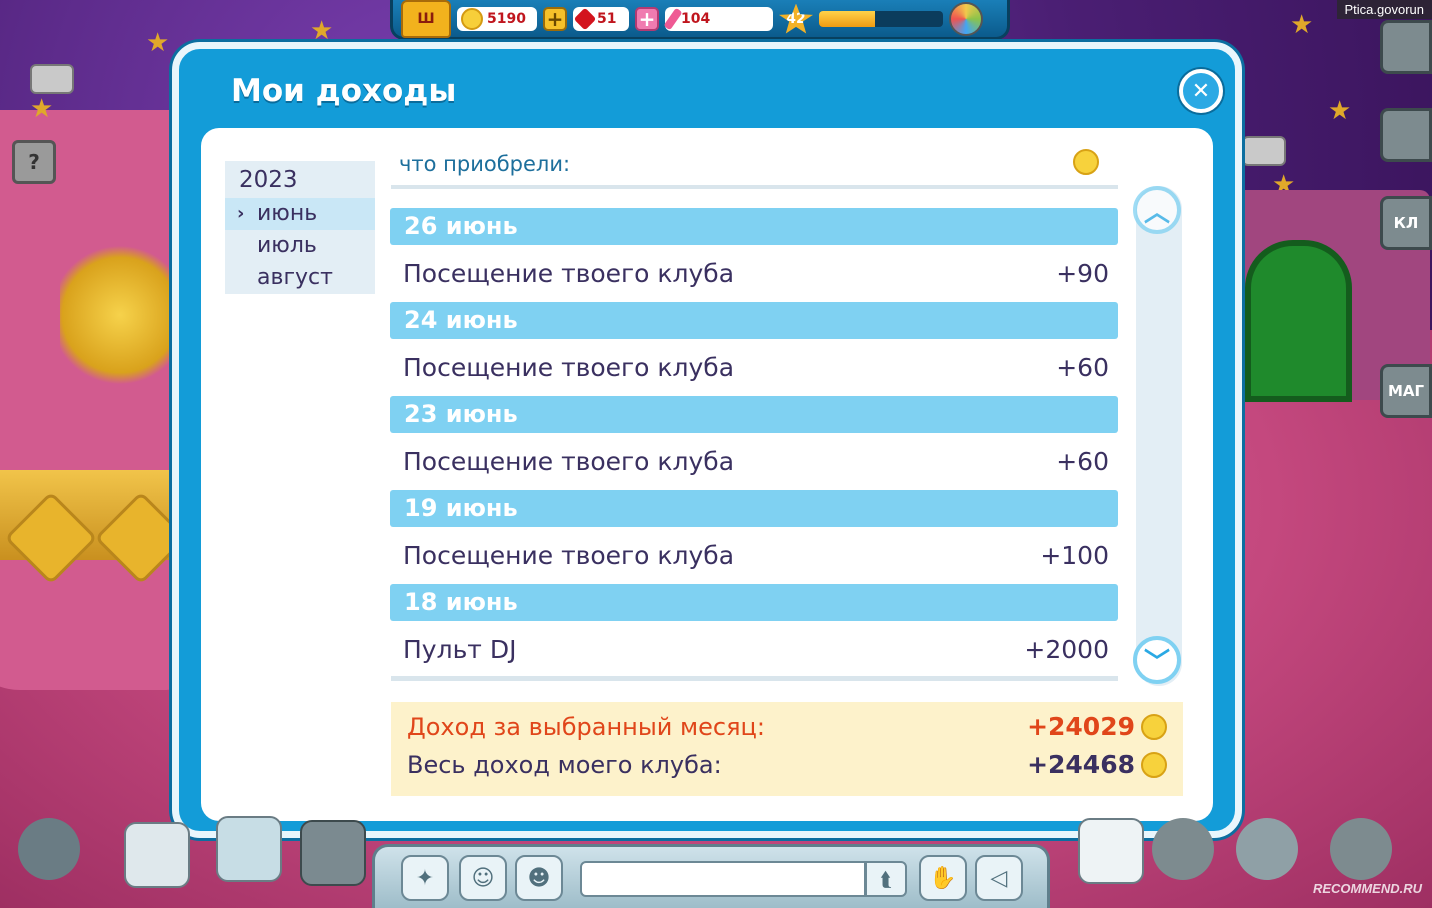  I want to click on month-total-label: Доход за выбранный месяц:, so click(586, 726).